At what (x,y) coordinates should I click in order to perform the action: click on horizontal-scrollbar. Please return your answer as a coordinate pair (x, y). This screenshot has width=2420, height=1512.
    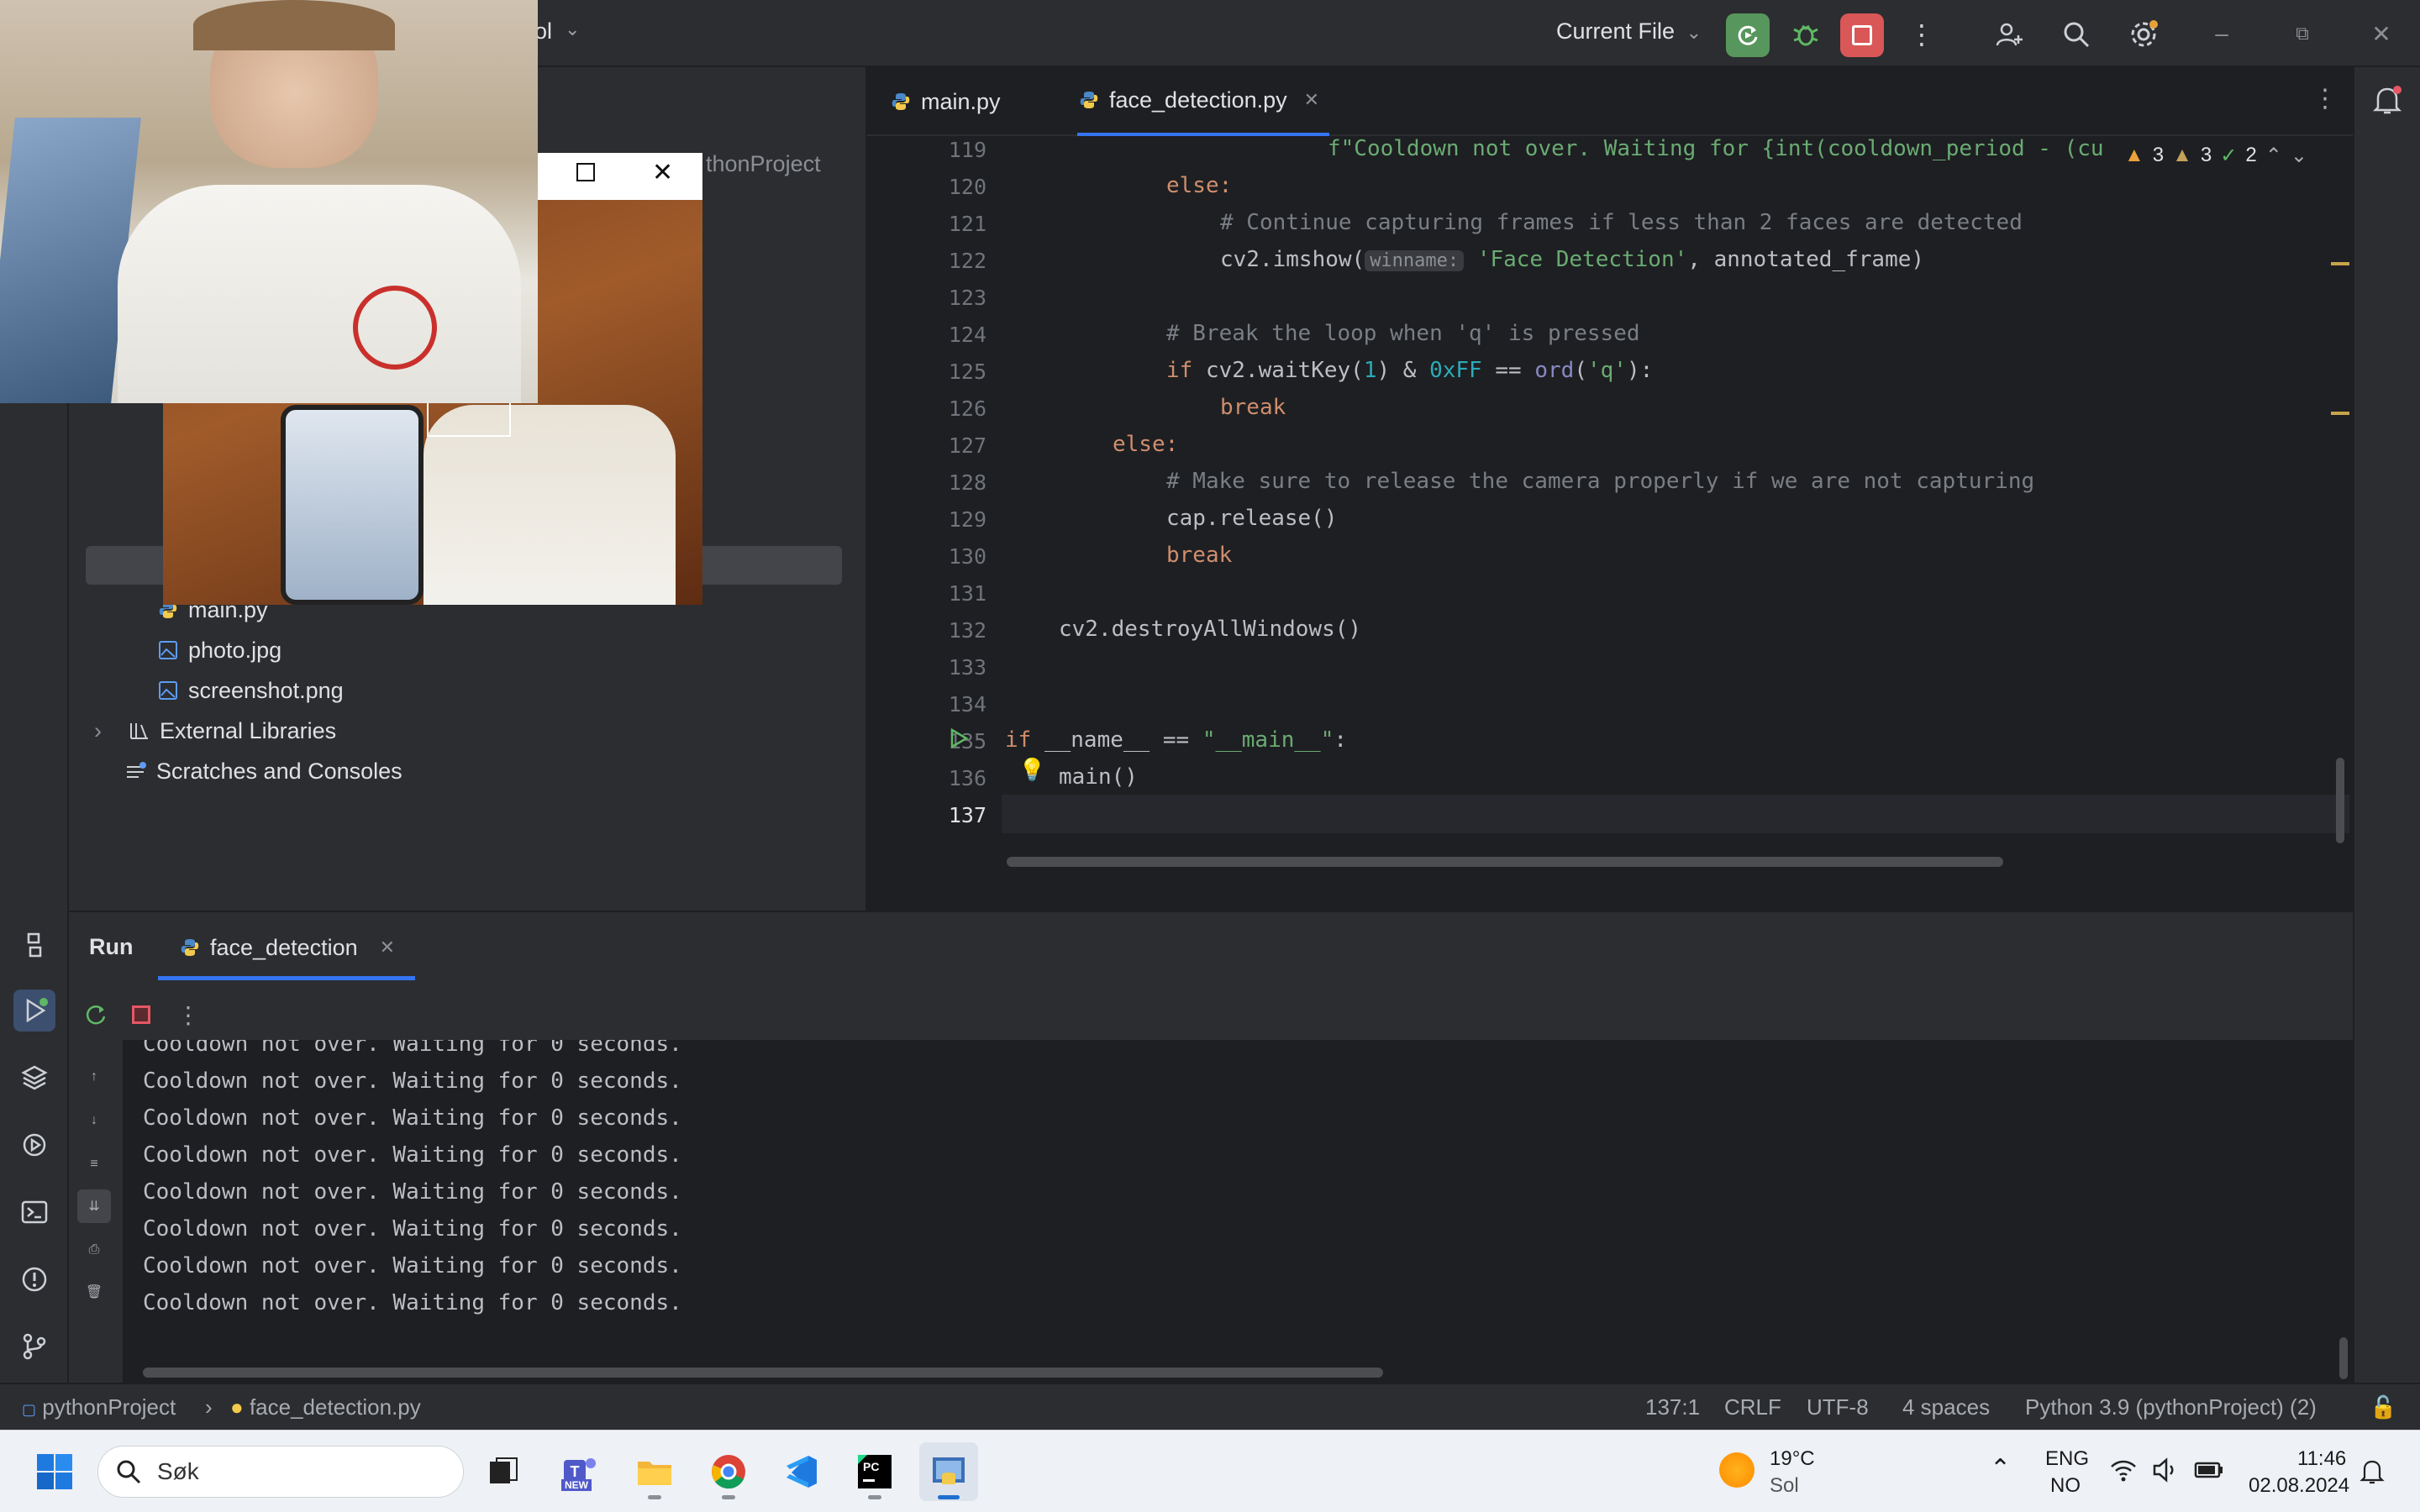
    Looking at the image, I should click on (1505, 862).